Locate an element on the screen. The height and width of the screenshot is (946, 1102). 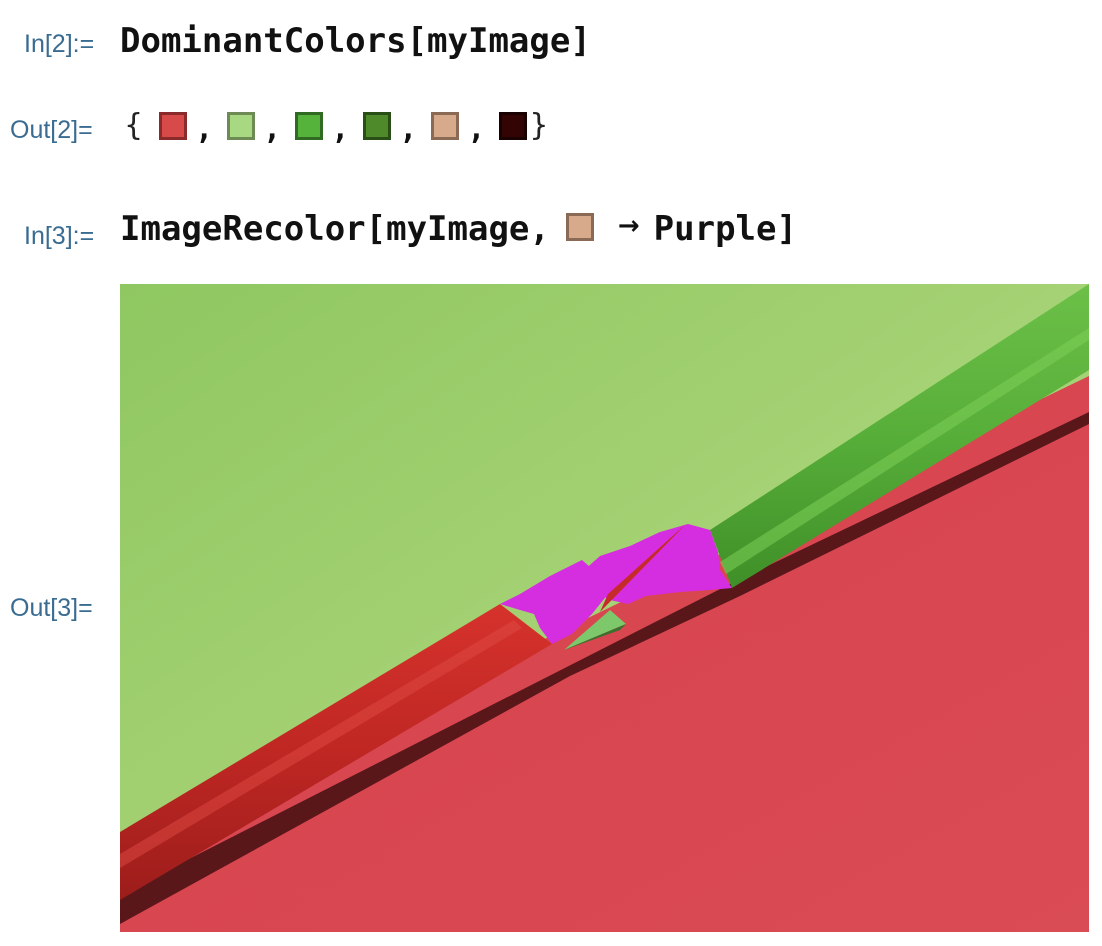
light-green-color-swatch is located at coordinates (241, 125).